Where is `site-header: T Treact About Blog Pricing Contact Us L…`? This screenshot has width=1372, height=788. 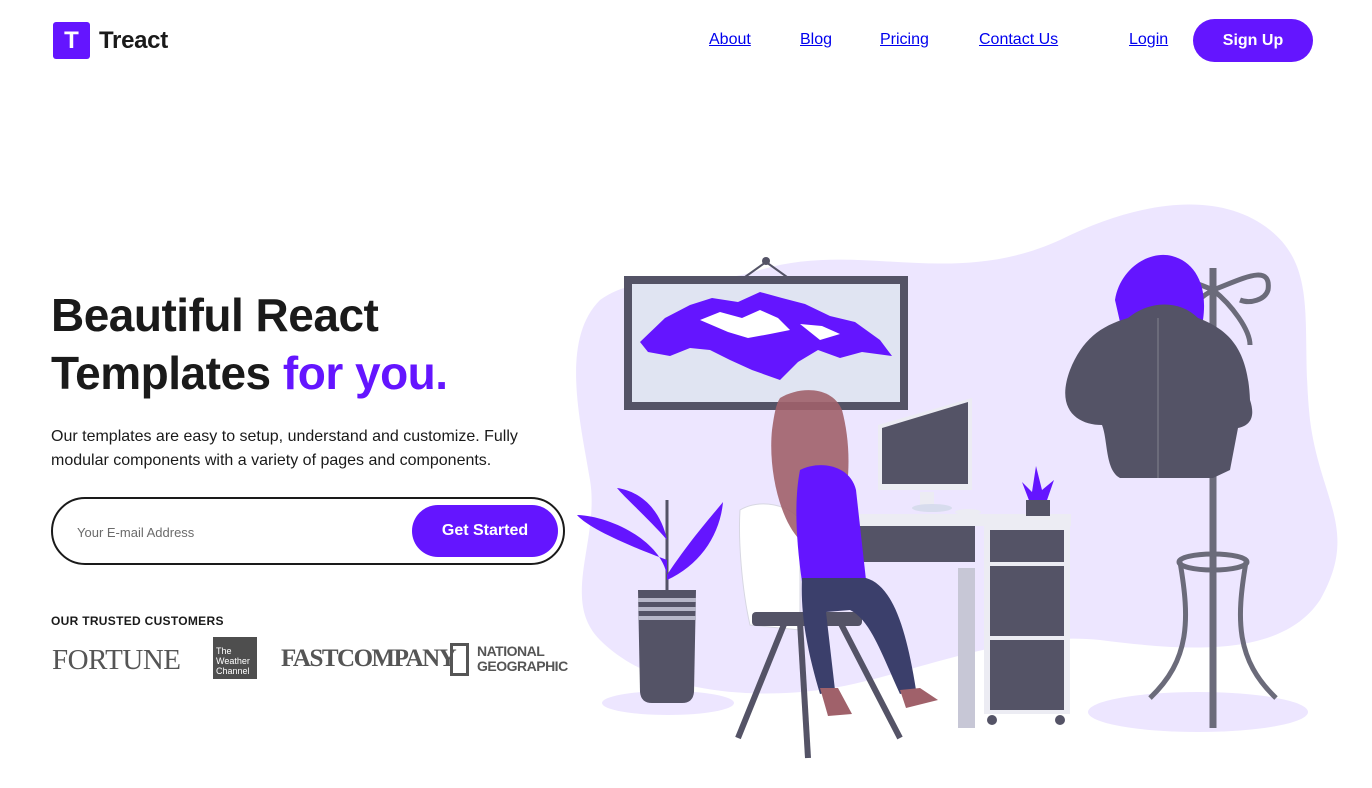
site-header: T Treact About Blog Pricing Contact Us L… is located at coordinates (686, 41).